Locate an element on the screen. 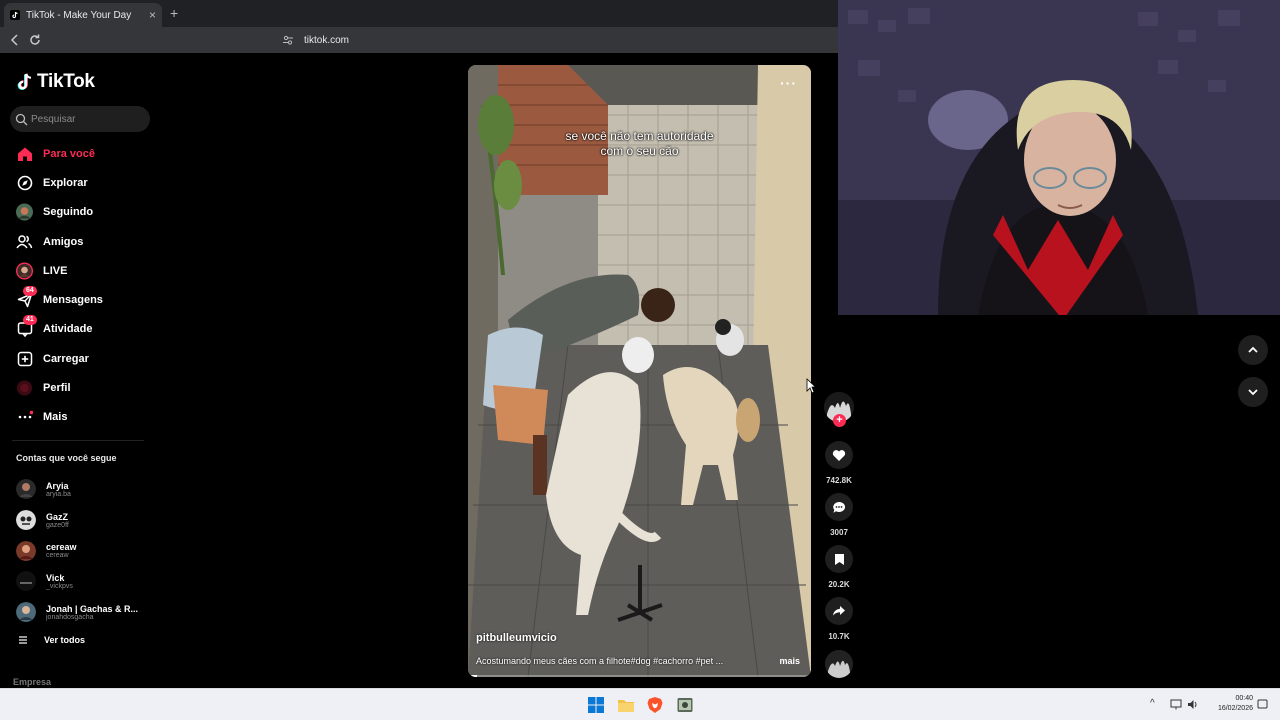  file-explorer-icon is located at coordinates (626, 705).